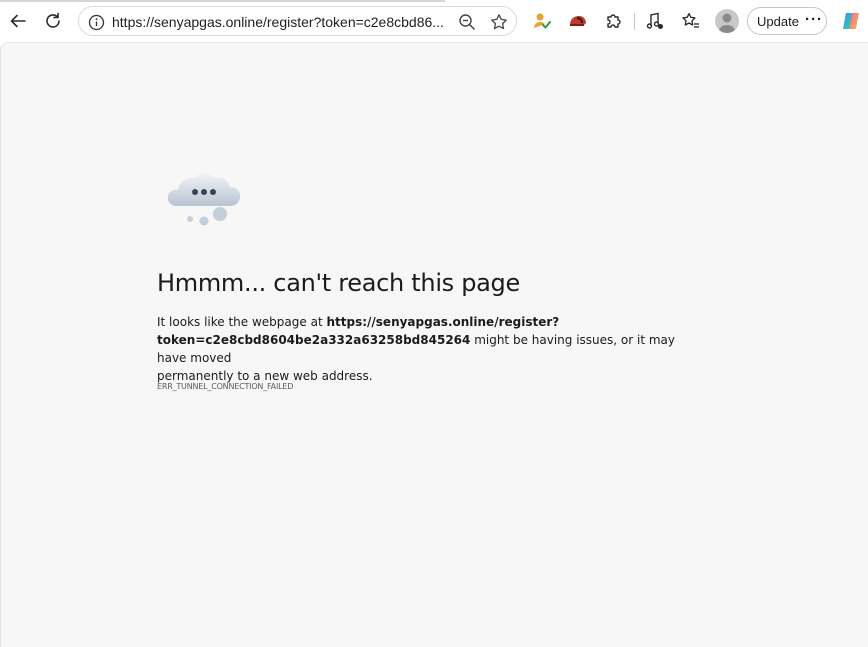  I want to click on message-prefix: It looks like the webpage at, so click(242, 322).